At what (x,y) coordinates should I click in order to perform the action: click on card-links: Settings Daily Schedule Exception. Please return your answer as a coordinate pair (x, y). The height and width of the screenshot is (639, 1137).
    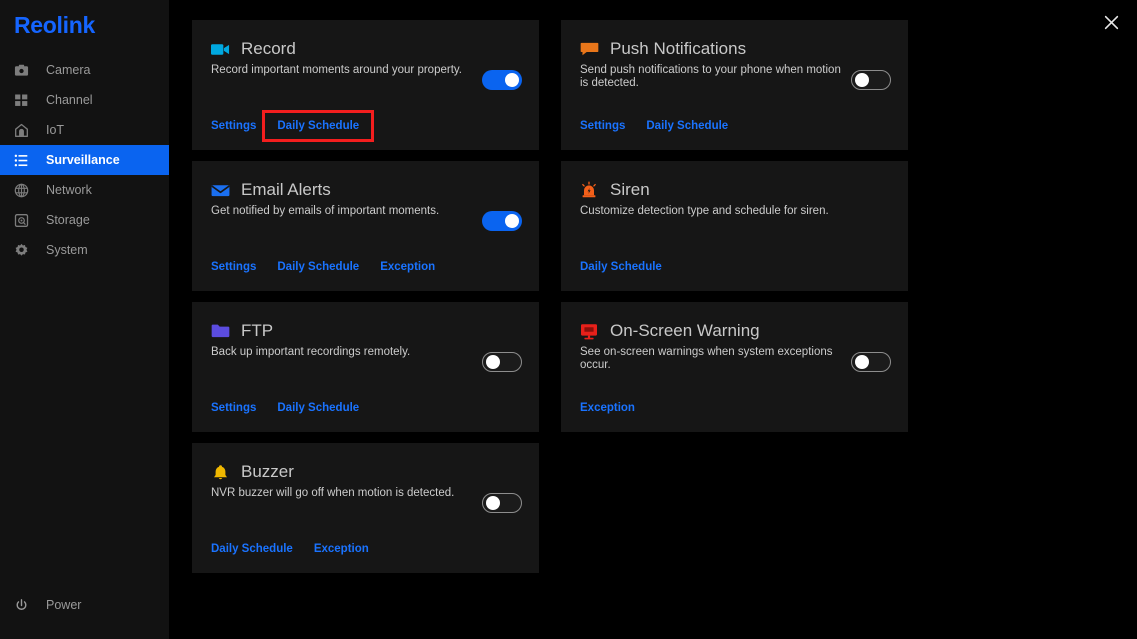
    Looking at the image, I should click on (323, 267).